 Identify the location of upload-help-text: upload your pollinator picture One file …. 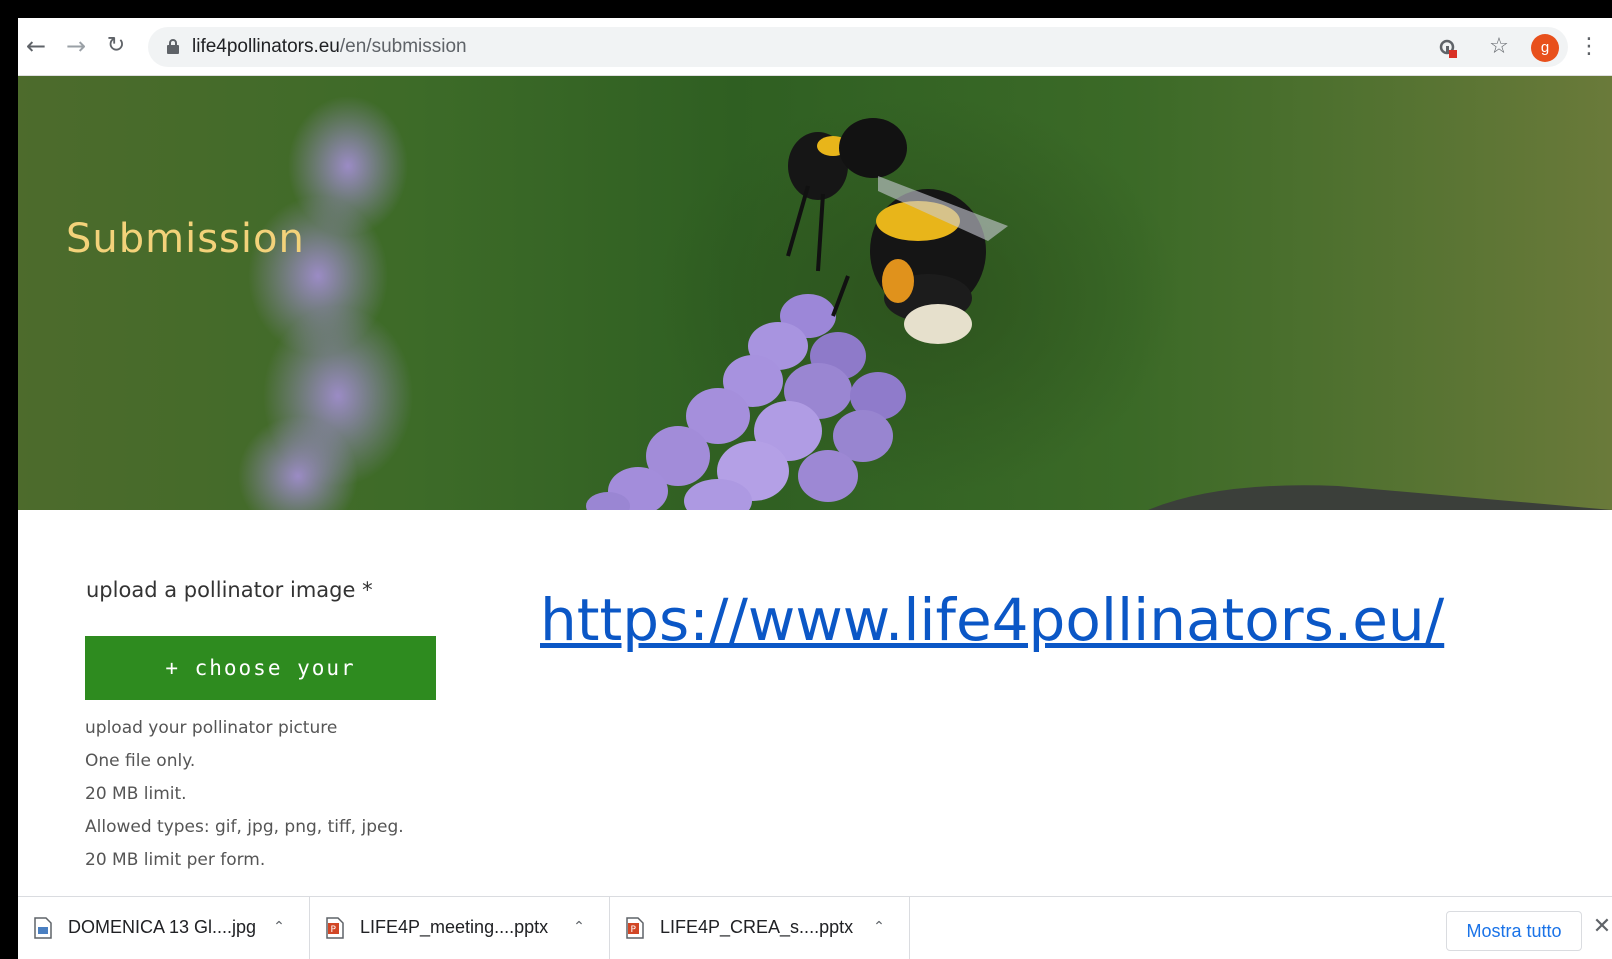
(244, 794).